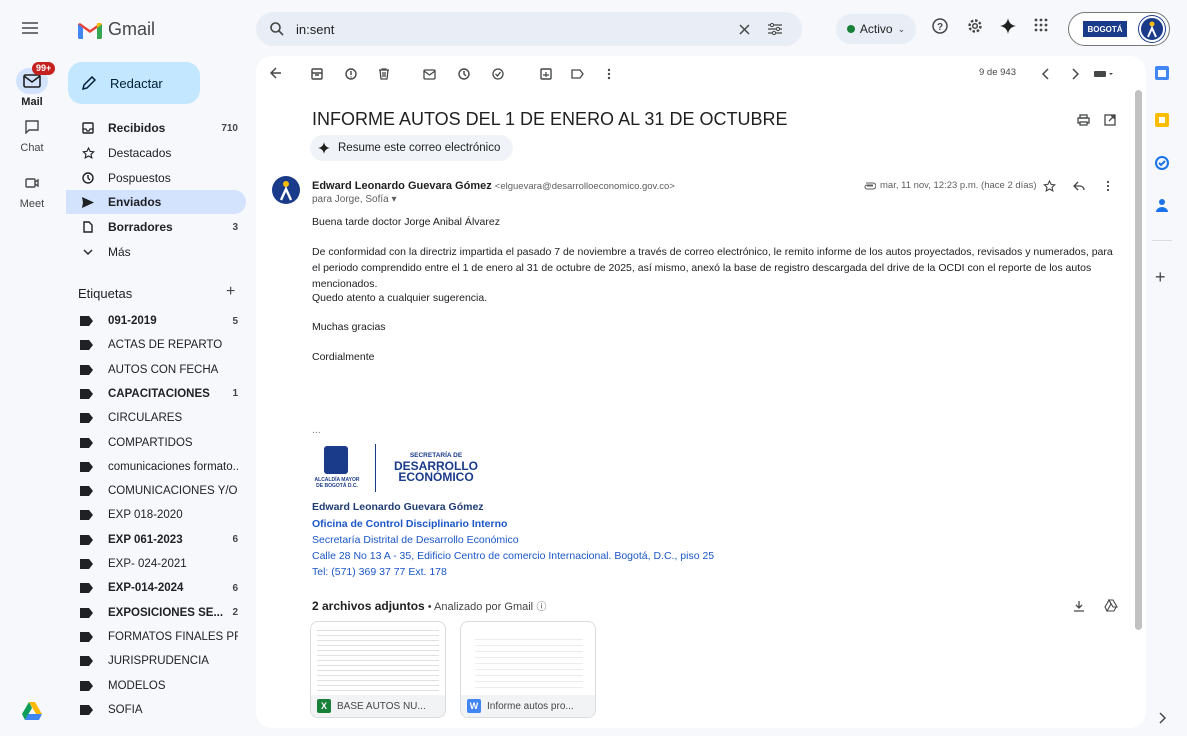 The width and height of the screenshot is (1187, 736). What do you see at coordinates (32, 81) in the screenshot?
I see `mail-icon` at bounding box center [32, 81].